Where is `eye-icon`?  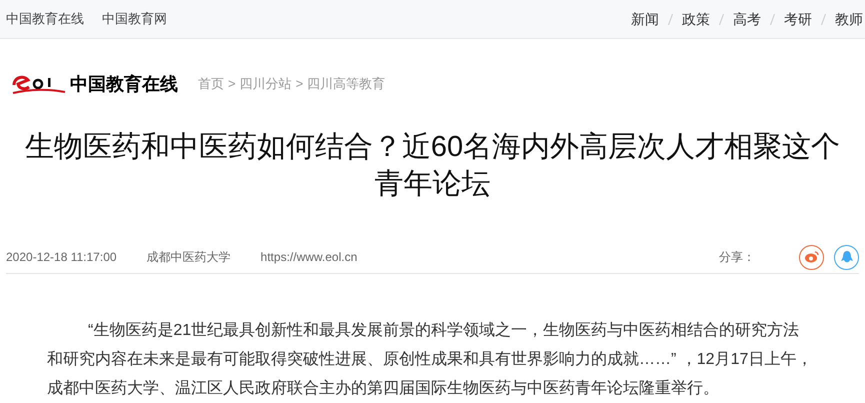
eye-icon is located at coordinates (811, 257).